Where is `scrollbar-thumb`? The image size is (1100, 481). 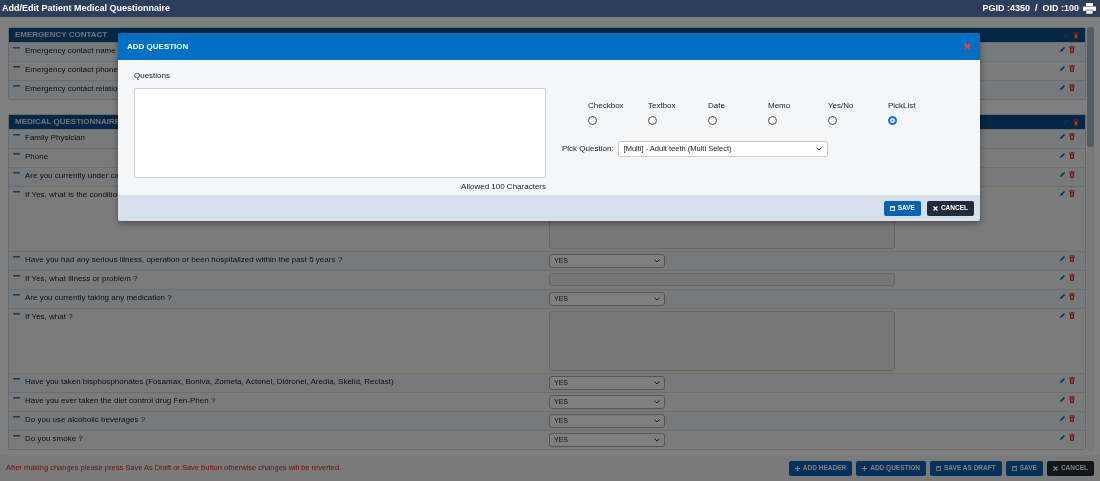
scrollbar-thumb is located at coordinates (1090, 87).